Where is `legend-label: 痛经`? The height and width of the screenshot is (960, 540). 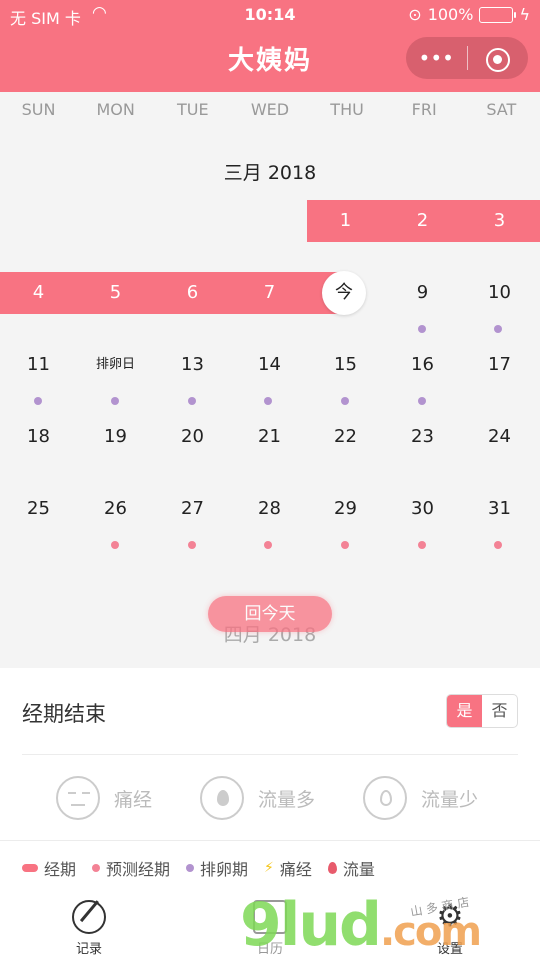
legend-label: 痛经 is located at coordinates (295, 869).